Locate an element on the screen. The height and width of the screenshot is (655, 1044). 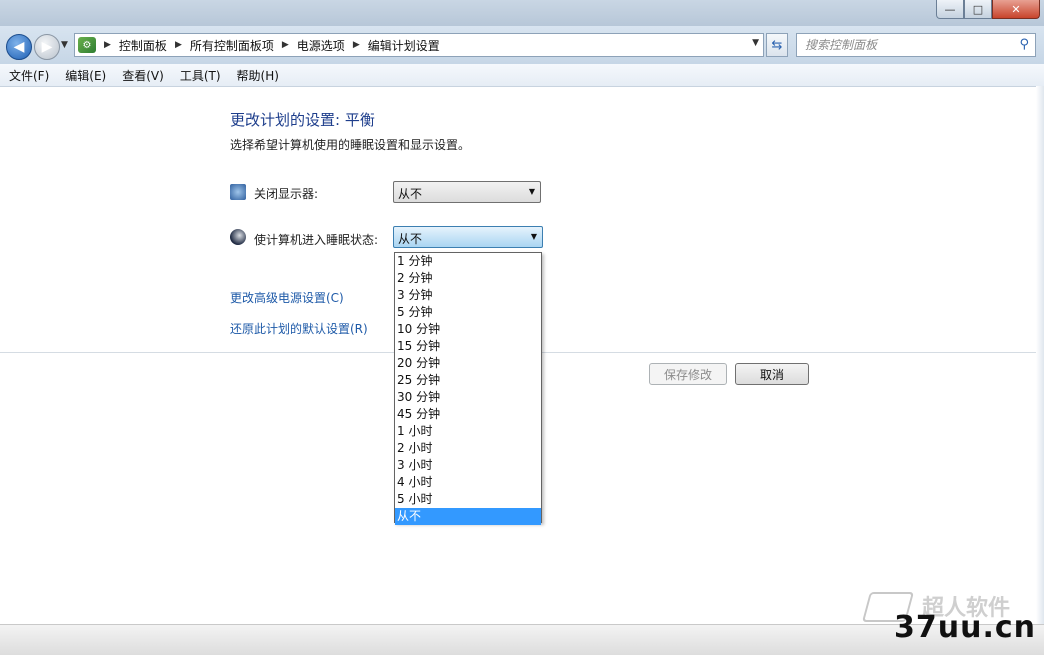
status-bar is located at coordinates (522, 639).